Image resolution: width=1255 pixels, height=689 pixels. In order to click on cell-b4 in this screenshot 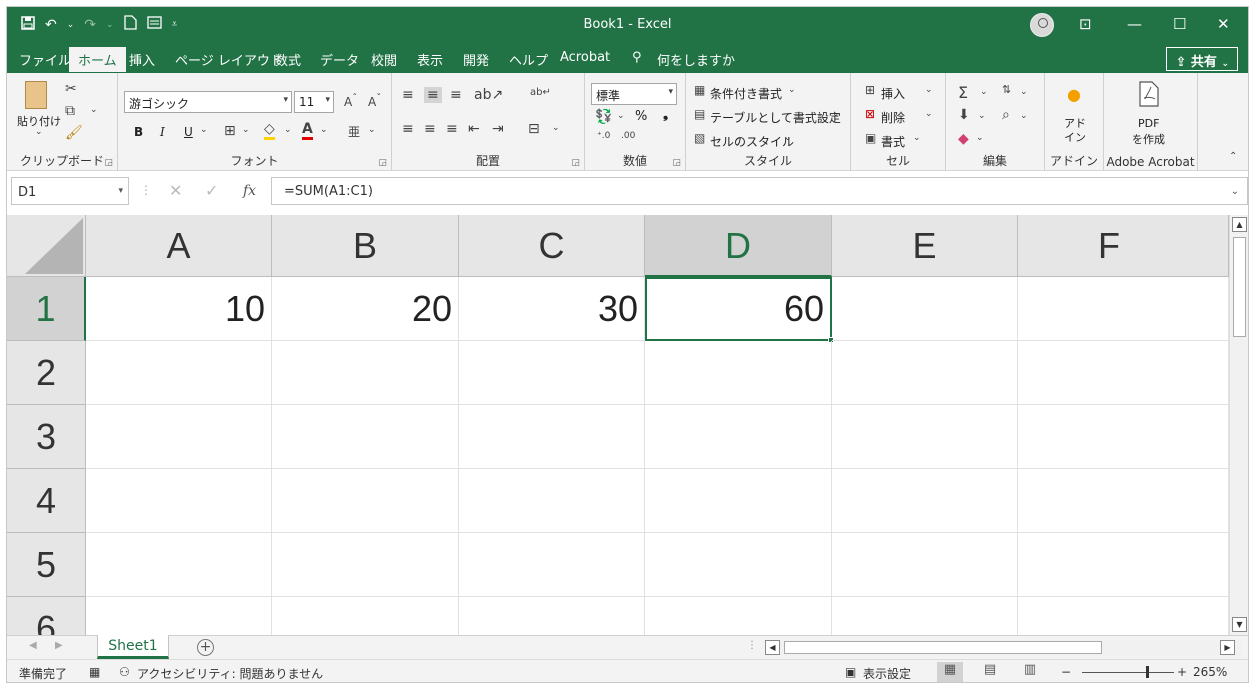, I will do `click(365, 501)`.